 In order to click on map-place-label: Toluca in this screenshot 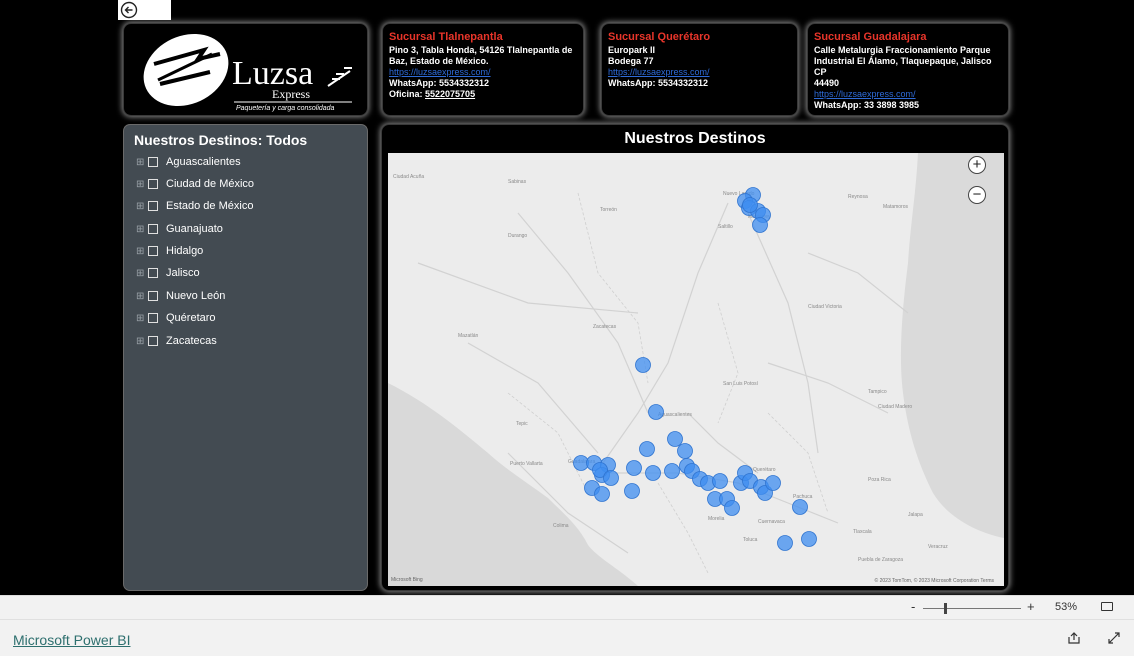, I will do `click(750, 540)`.